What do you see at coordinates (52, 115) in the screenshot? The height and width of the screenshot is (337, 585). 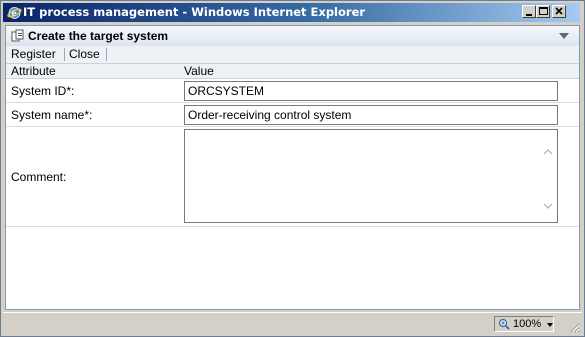 I see `system-name-label: System name*:` at bounding box center [52, 115].